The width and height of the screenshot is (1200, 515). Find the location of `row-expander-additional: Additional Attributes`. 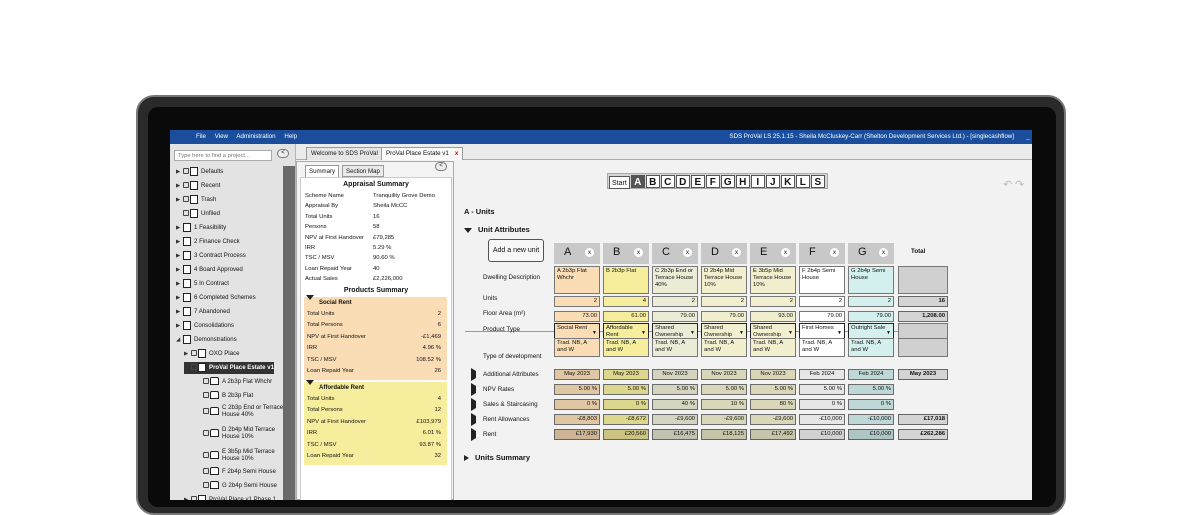

row-expander-additional: Additional Attributes is located at coordinates (505, 374).